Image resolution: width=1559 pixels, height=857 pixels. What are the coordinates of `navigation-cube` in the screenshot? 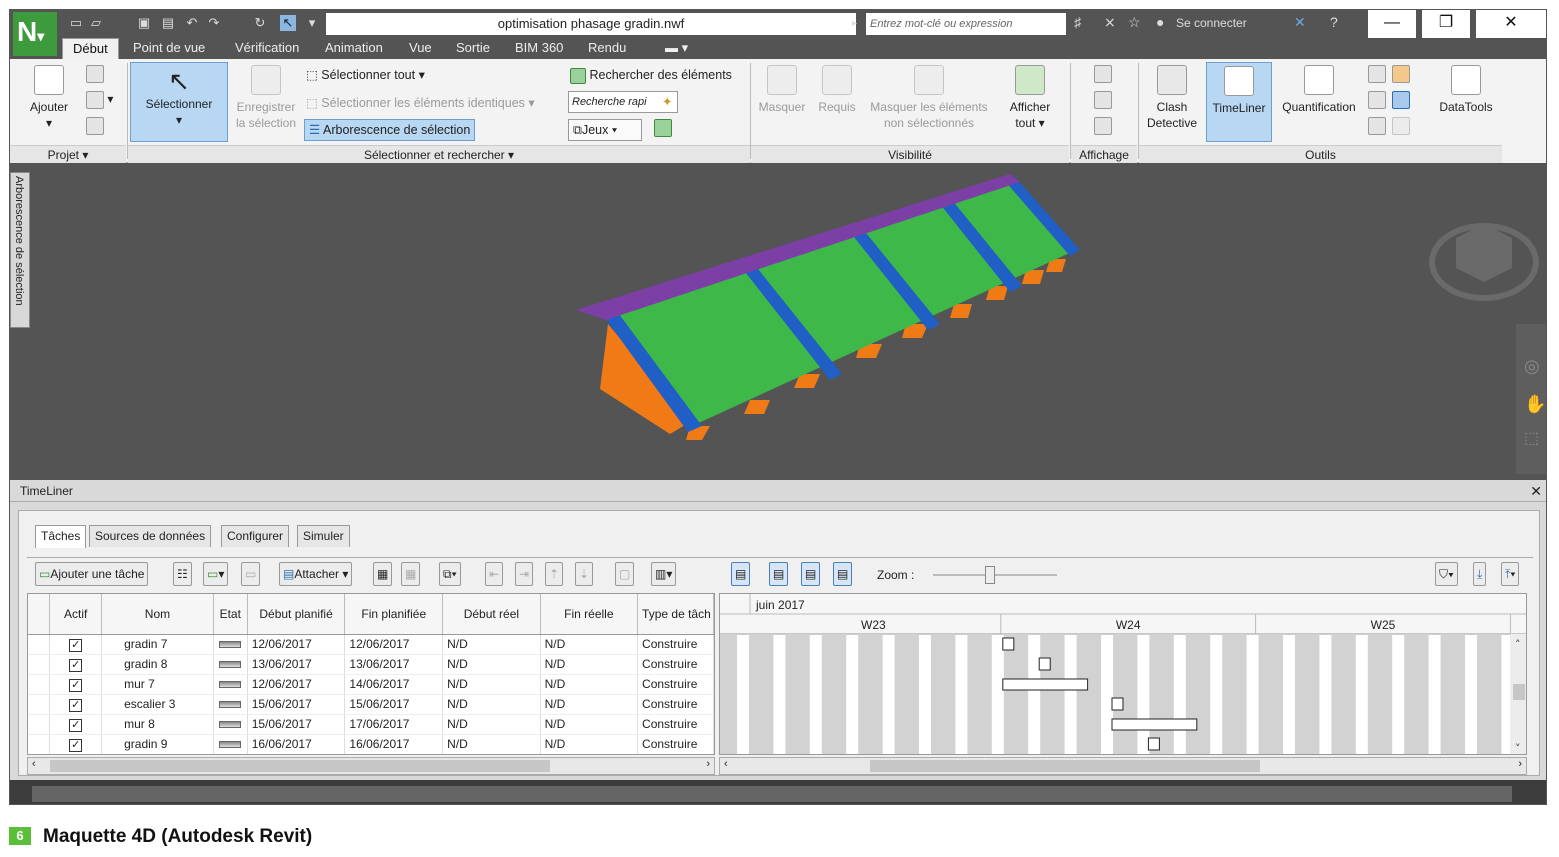 It's located at (1484, 262).